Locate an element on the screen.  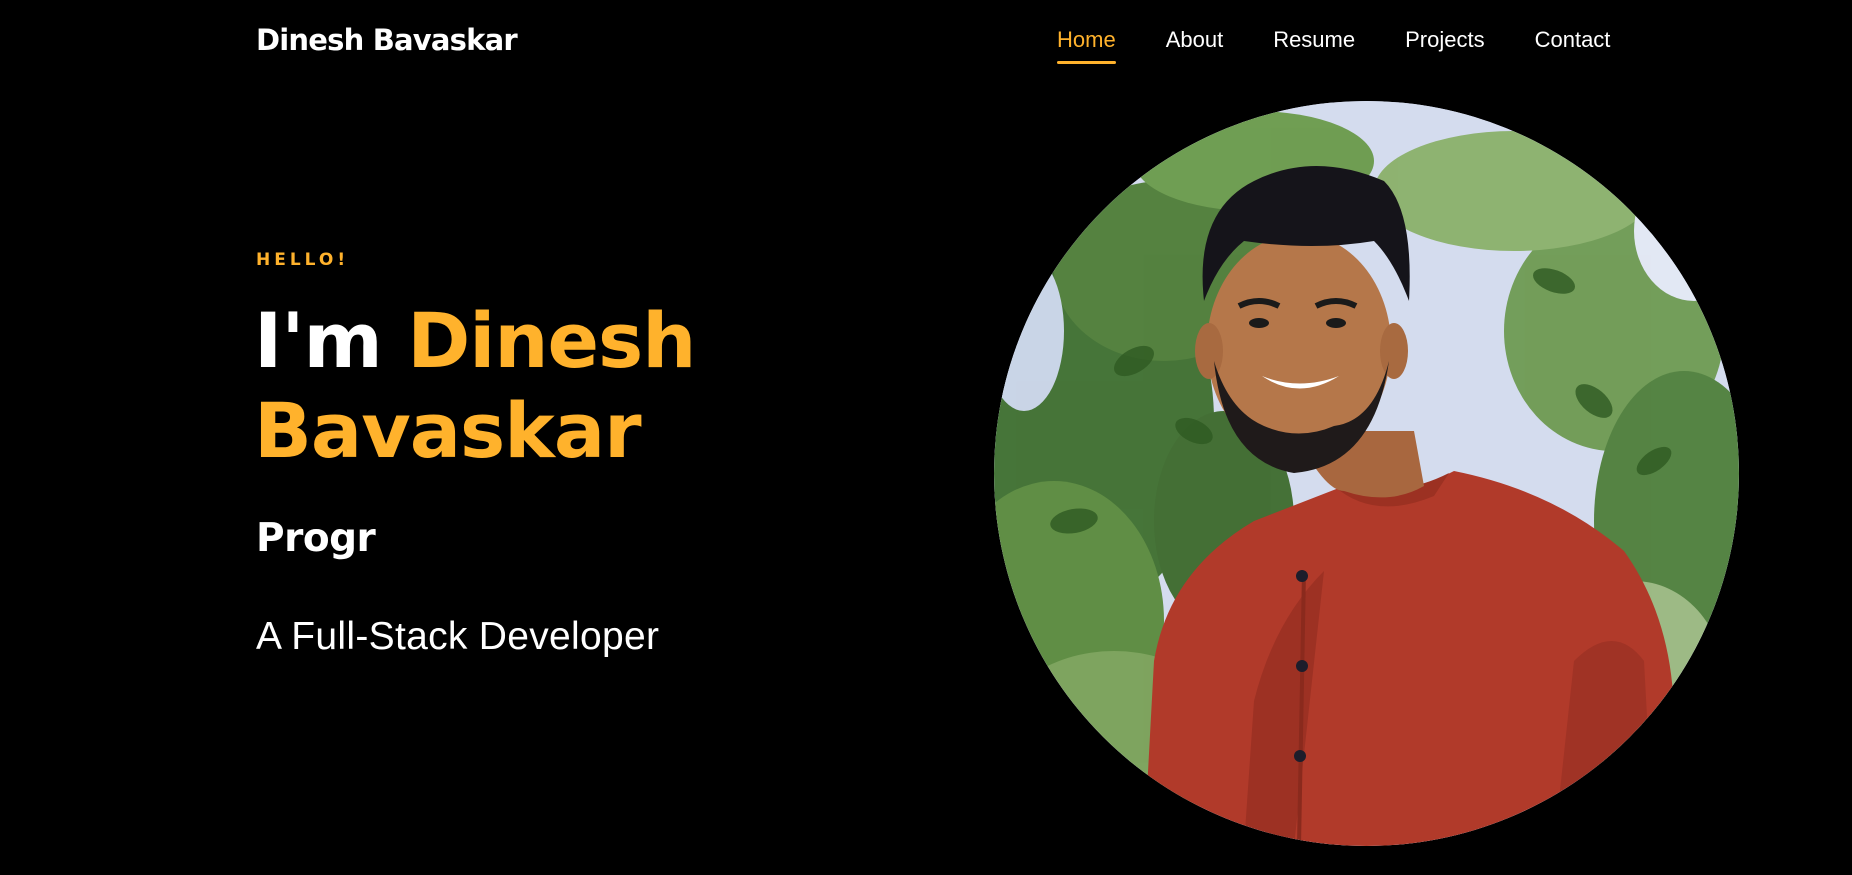
nav-link-home: Home is located at coordinates (1086, 43).